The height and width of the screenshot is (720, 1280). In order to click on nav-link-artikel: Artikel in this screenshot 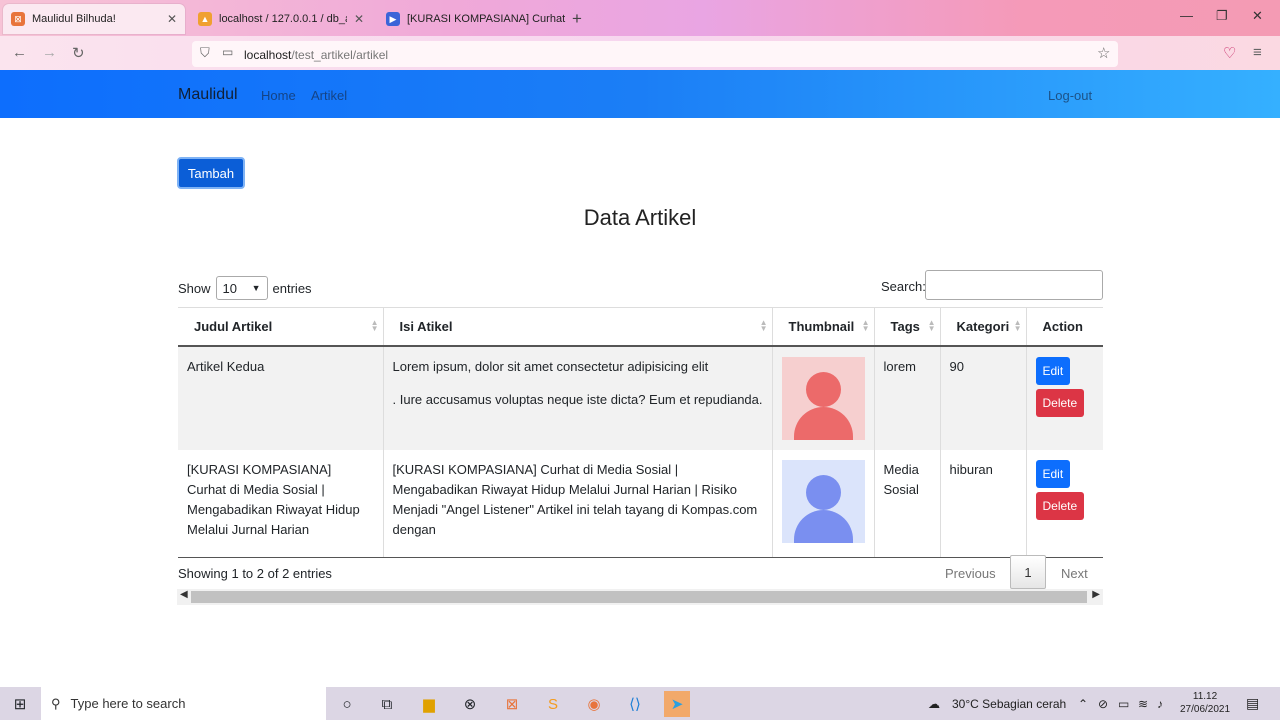, I will do `click(329, 95)`.